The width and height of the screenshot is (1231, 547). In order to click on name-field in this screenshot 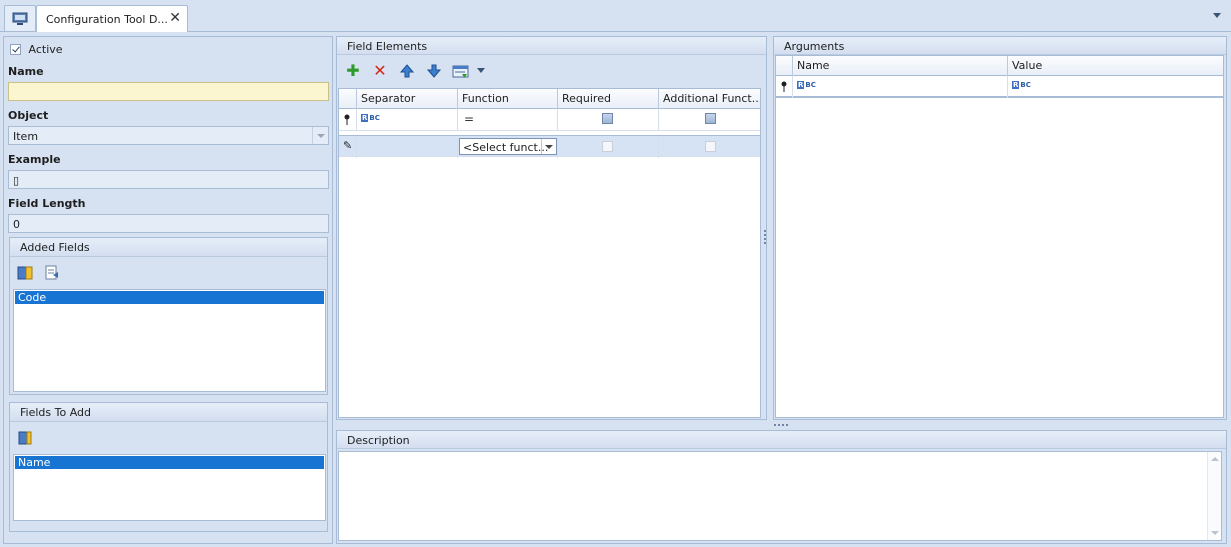, I will do `click(168, 91)`.